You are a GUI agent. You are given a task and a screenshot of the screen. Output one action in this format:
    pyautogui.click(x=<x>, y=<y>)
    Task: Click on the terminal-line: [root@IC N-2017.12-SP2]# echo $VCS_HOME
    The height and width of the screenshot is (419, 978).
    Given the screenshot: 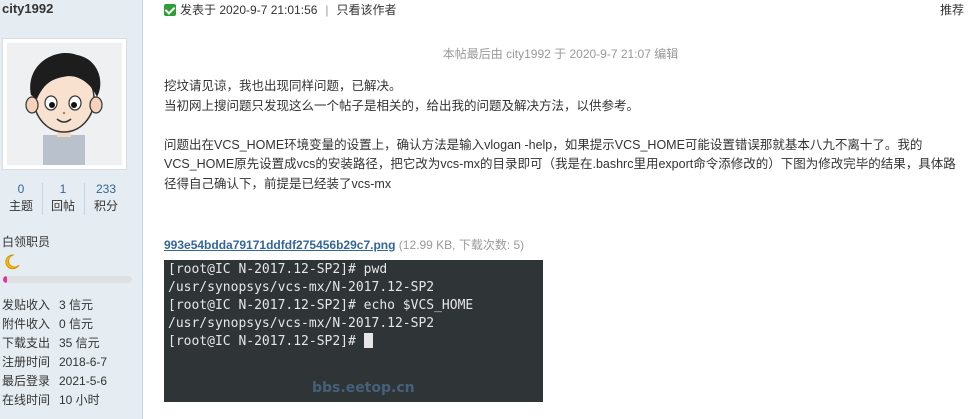 What is the action you would take?
    pyautogui.click(x=321, y=305)
    